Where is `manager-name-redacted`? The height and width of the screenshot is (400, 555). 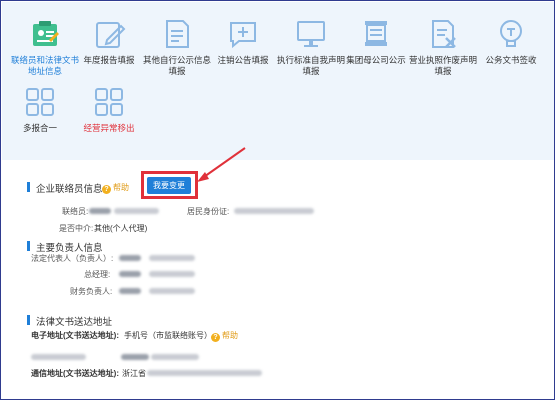
manager-name-redacted is located at coordinates (130, 274).